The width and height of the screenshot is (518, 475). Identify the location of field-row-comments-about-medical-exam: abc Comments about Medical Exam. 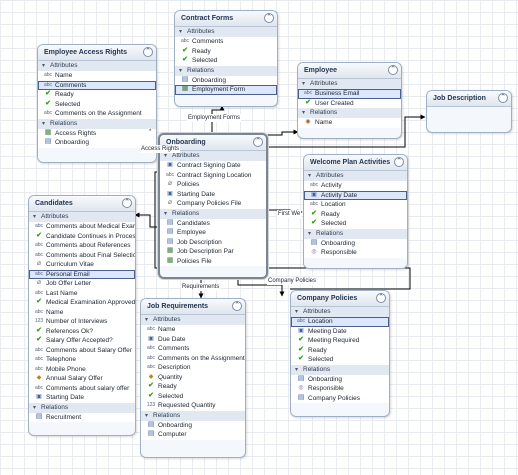
(82, 227).